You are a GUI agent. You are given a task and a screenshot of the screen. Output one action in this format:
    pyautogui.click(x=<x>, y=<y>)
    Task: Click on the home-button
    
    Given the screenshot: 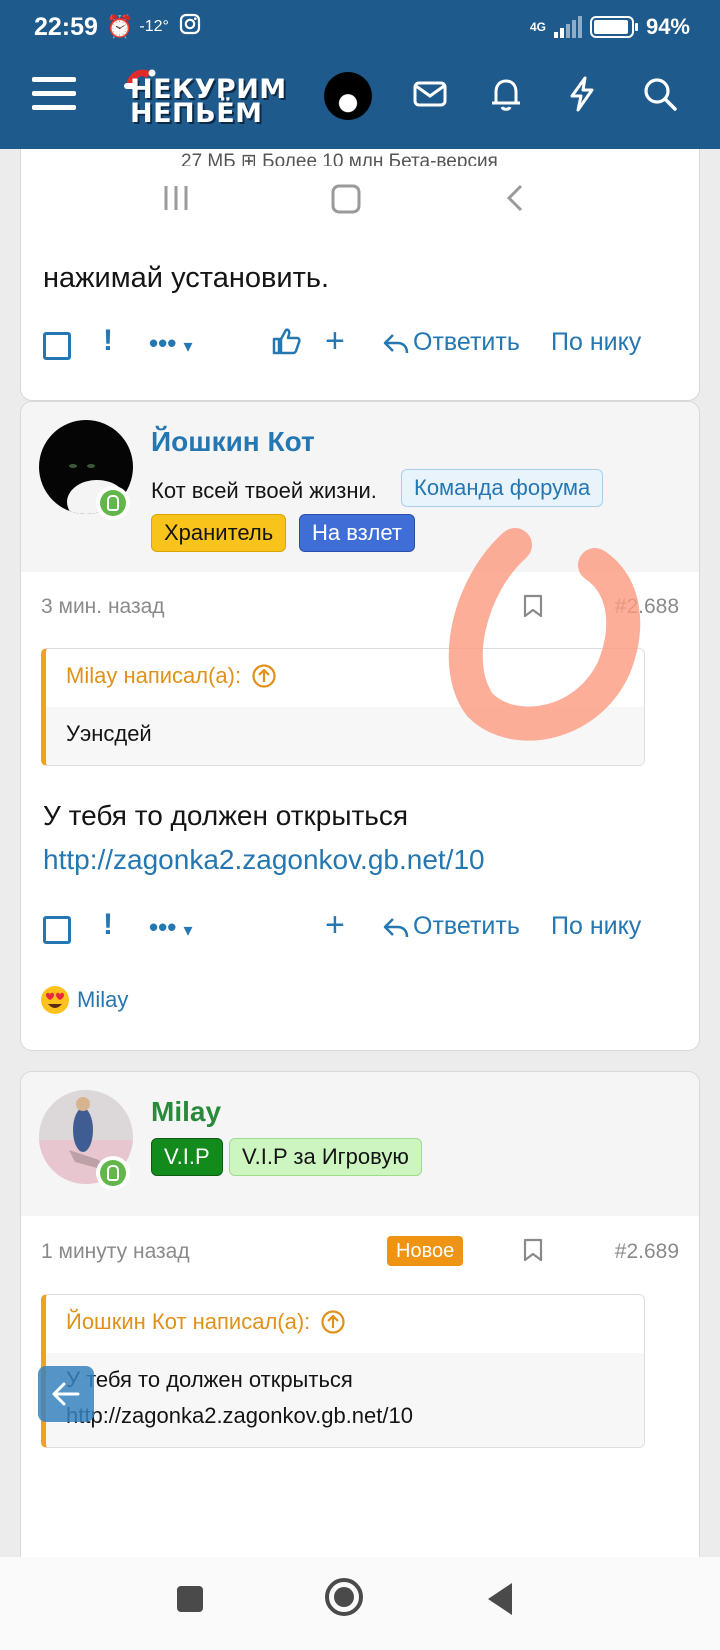 What is the action you would take?
    pyautogui.click(x=344, y=1597)
    